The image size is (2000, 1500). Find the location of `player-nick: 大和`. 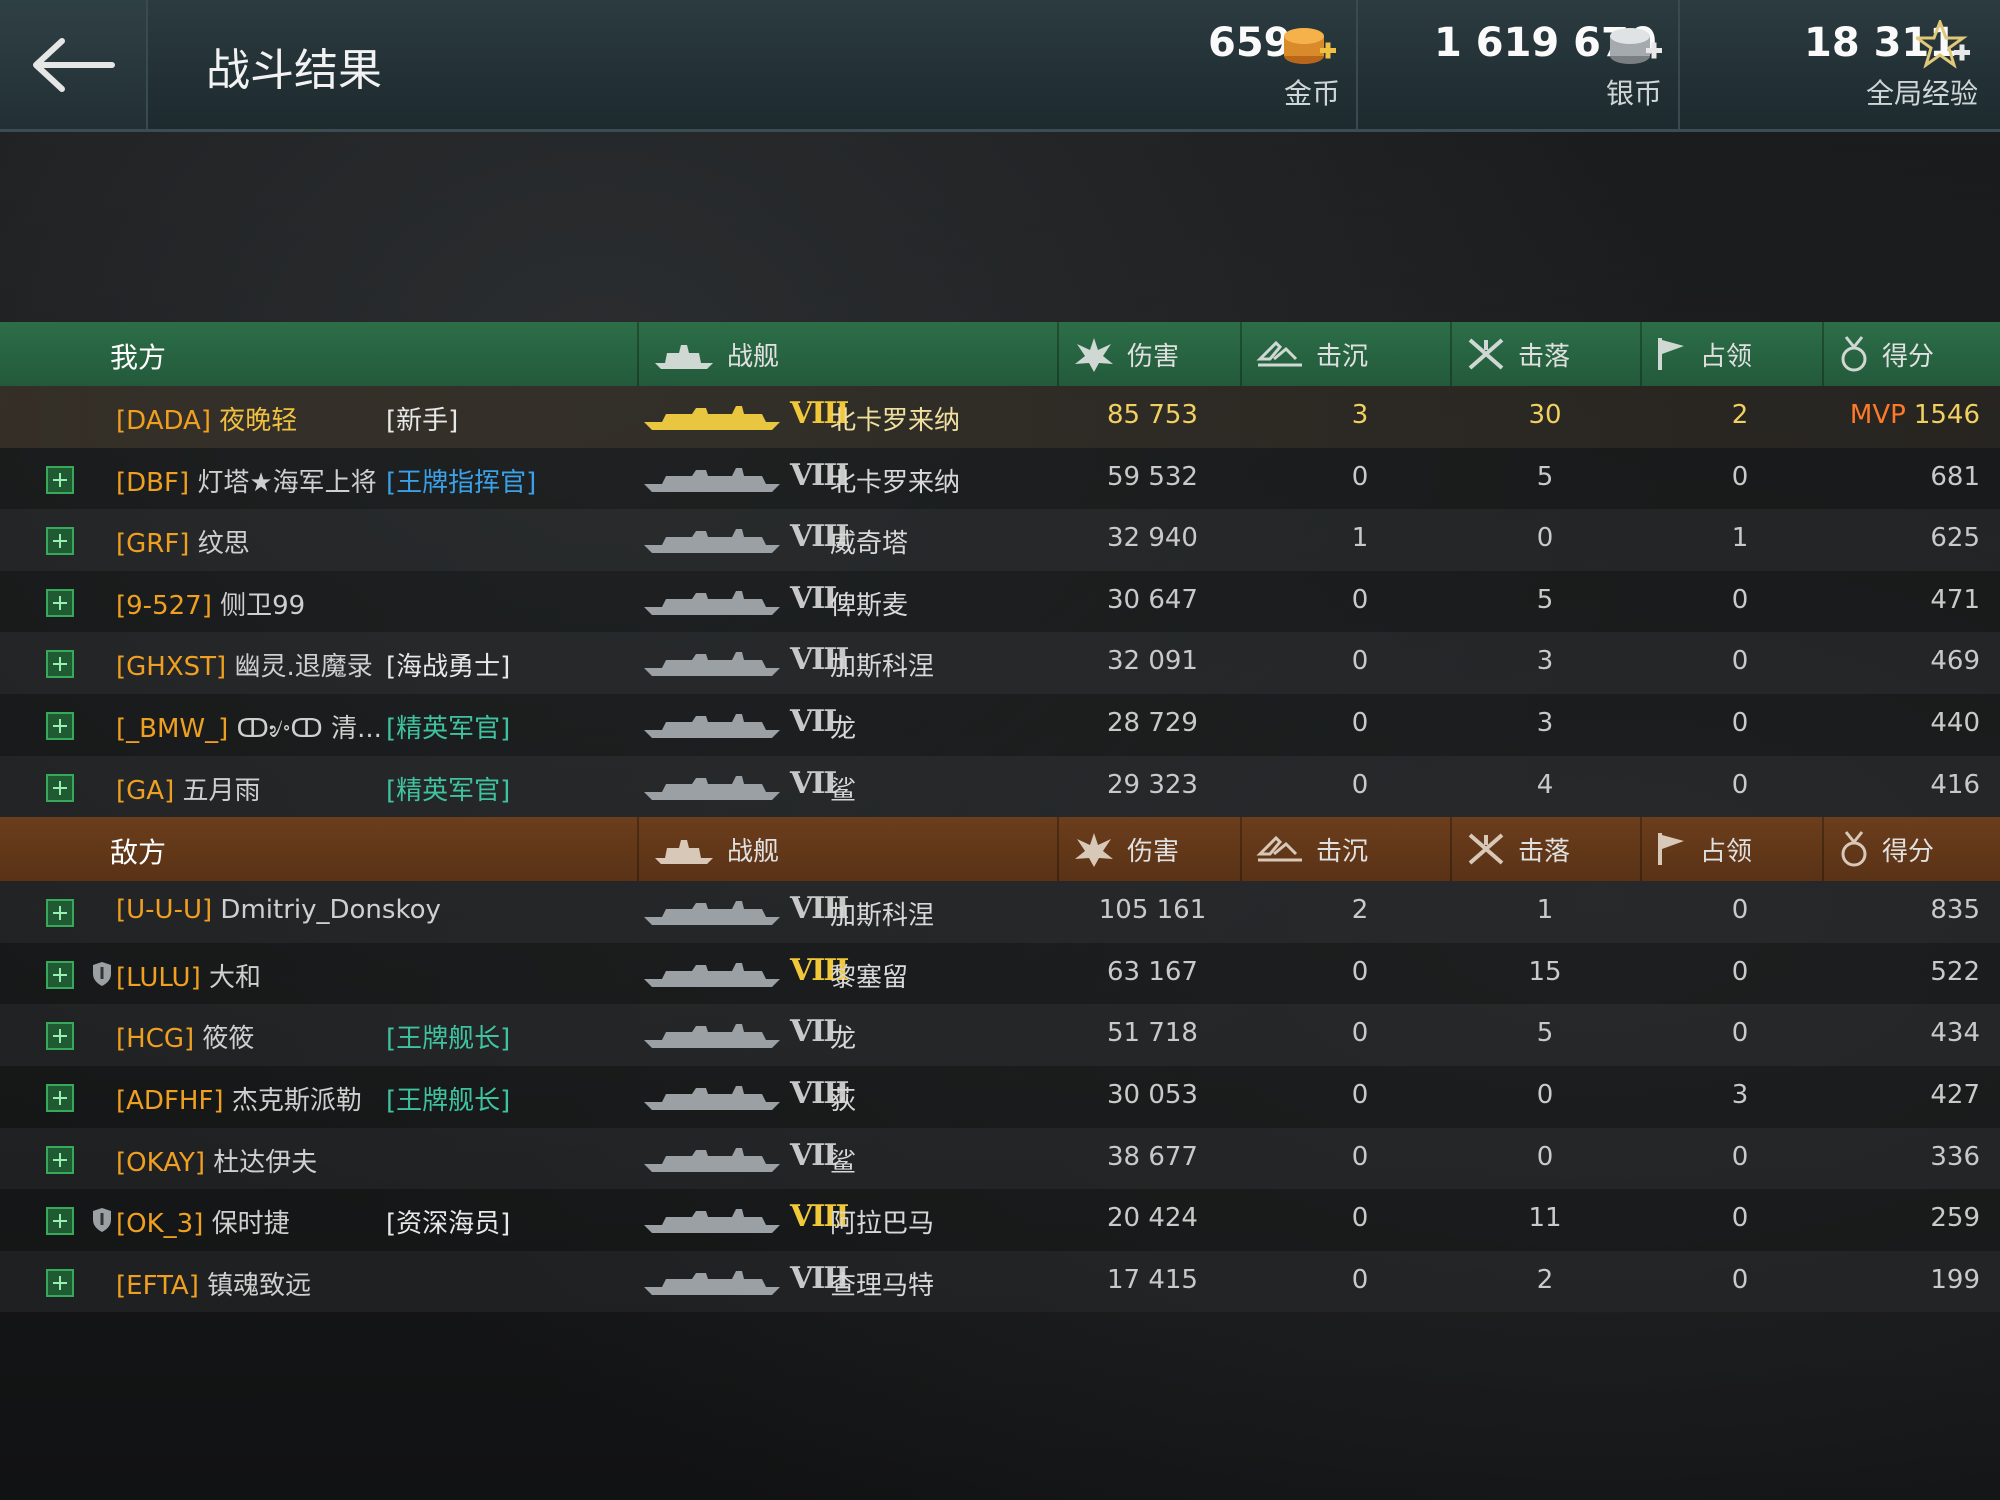

player-nick: 大和 is located at coordinates (235, 977).